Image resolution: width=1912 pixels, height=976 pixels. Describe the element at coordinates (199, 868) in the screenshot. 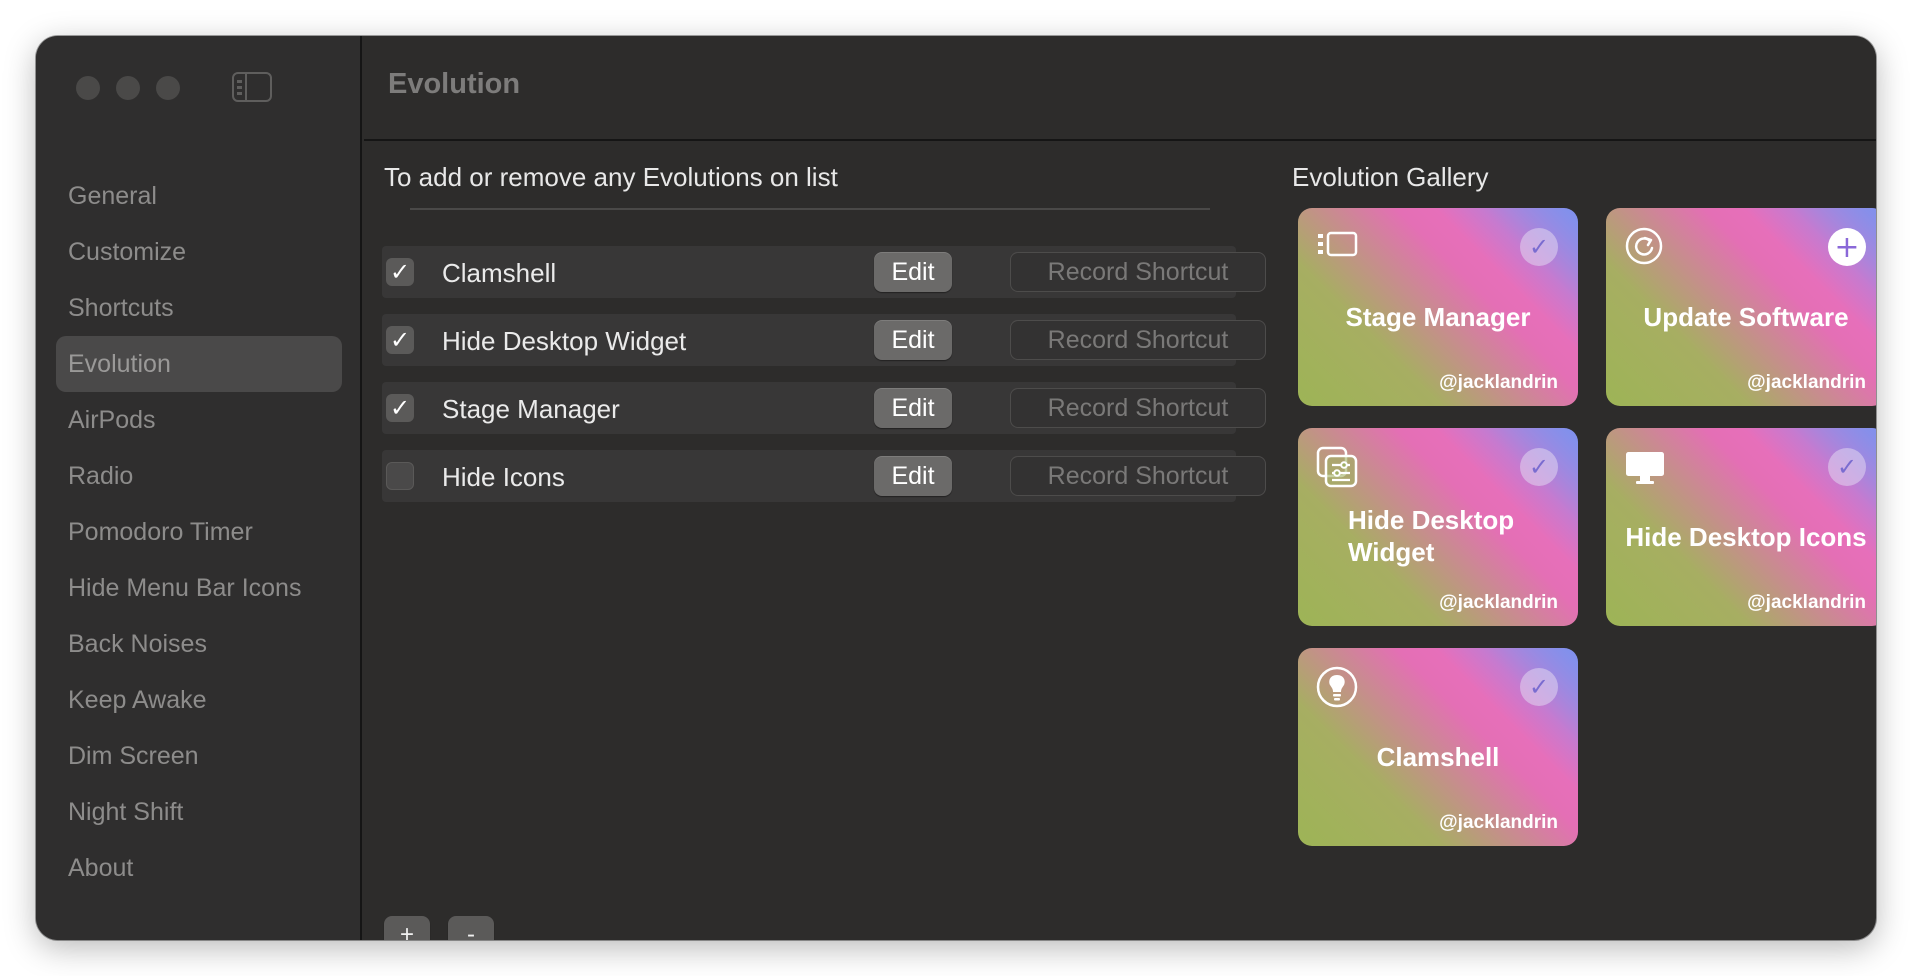

I see `sidebar-item-about: About` at that location.